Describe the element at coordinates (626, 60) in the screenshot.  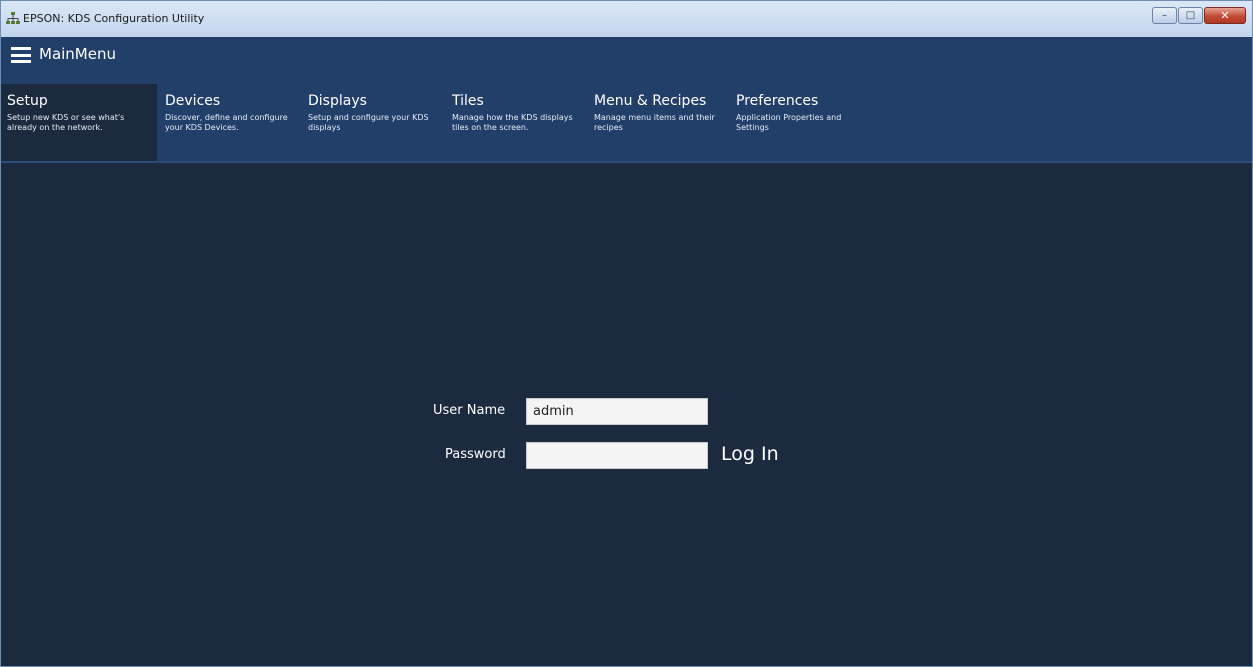
I see `main-menu-header: MainMenu` at that location.